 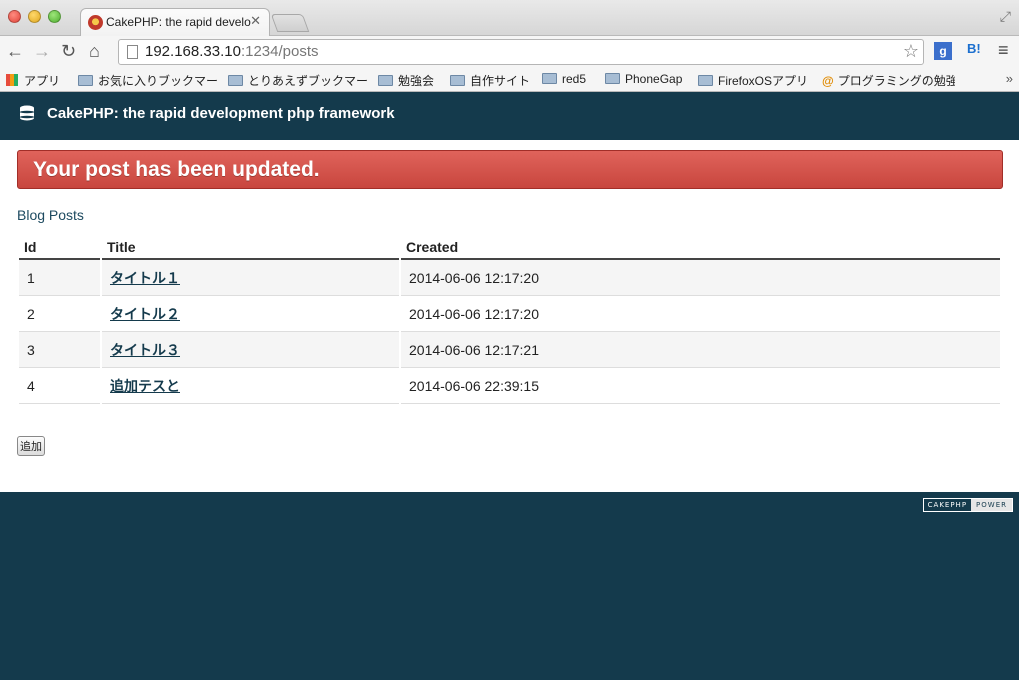 I want to click on browser-tab: CakePHP: the rapid develop ✕, so click(x=175, y=22).